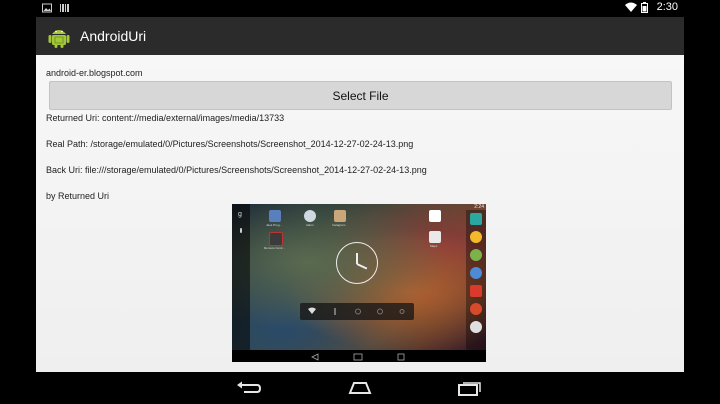 The height and width of the screenshot is (404, 720). Describe the element at coordinates (359, 356) in the screenshot. I see `preview-nav-bar` at that location.